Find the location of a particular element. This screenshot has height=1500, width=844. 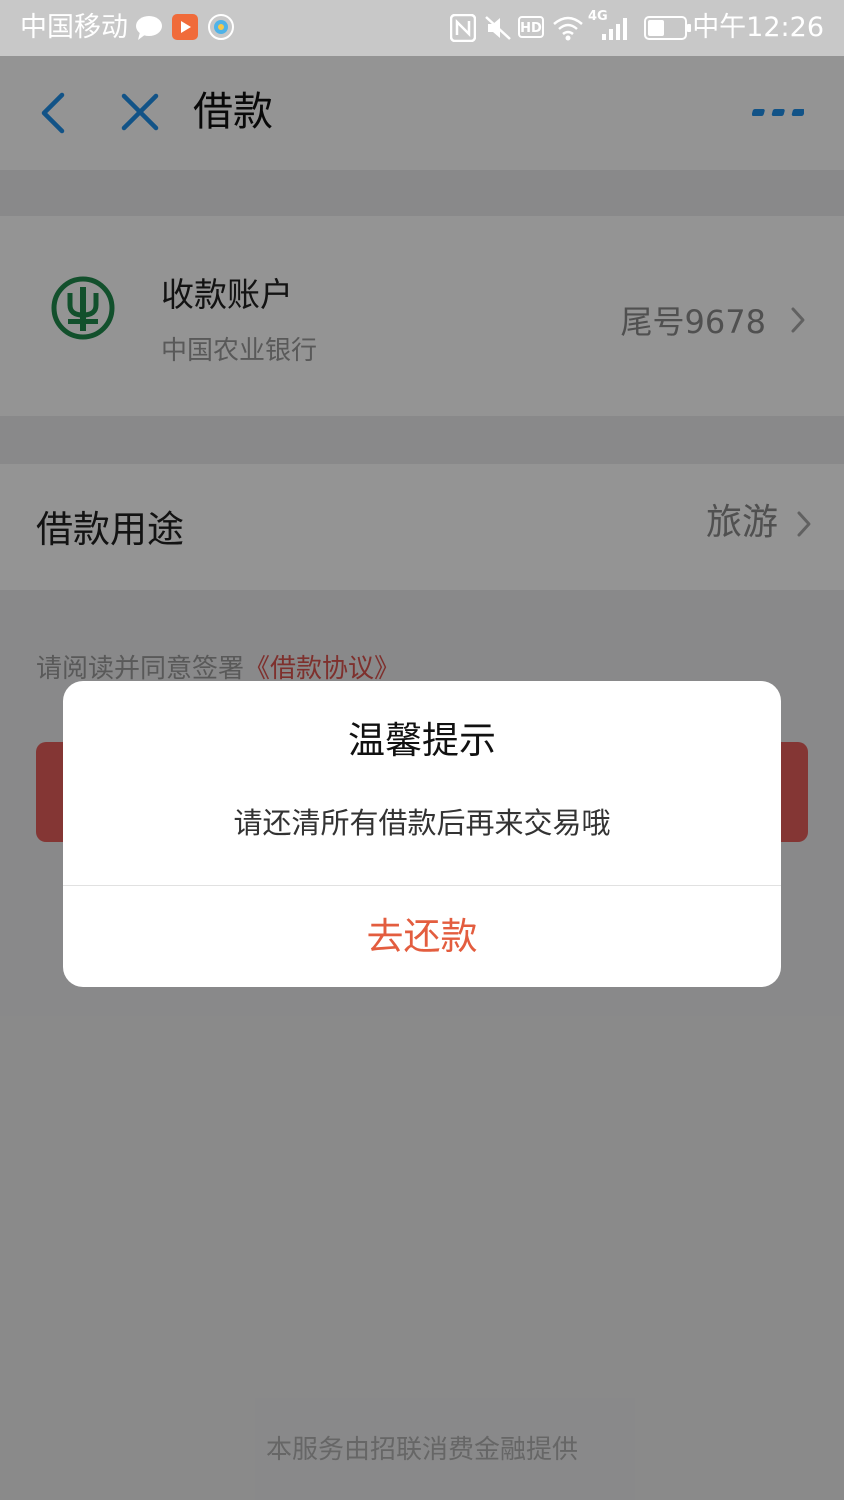

mute-icon is located at coordinates (498, 28).